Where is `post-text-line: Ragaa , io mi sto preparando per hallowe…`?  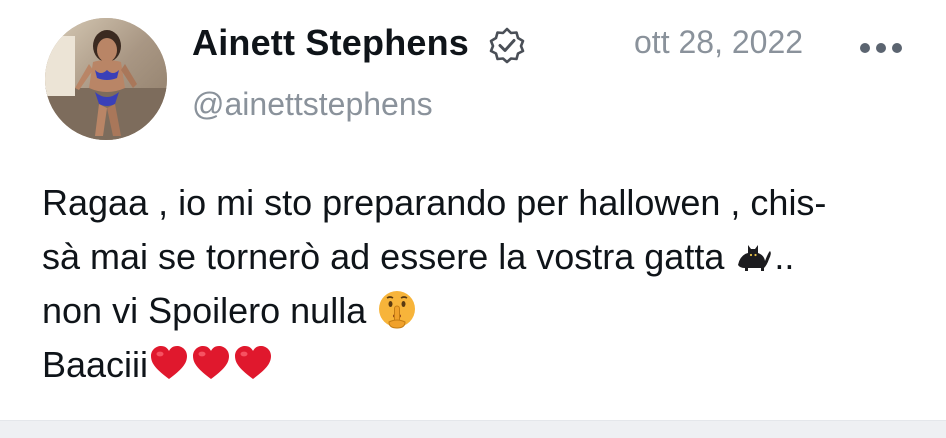
post-text-line: Ragaa , io mi sto preparando per hallowe… is located at coordinates (434, 202).